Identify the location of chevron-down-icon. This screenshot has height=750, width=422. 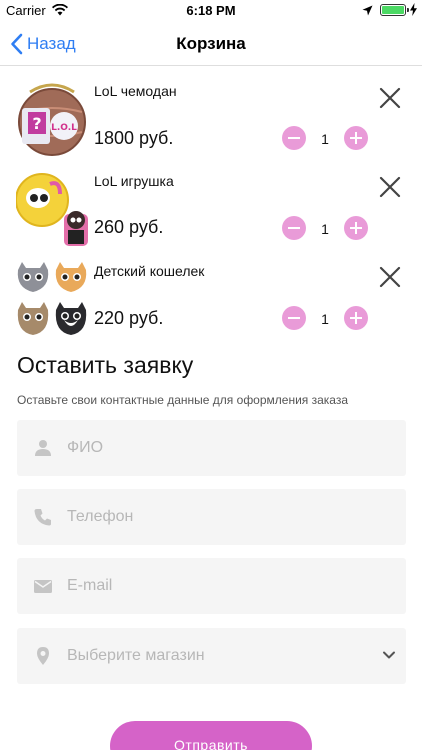
(389, 655).